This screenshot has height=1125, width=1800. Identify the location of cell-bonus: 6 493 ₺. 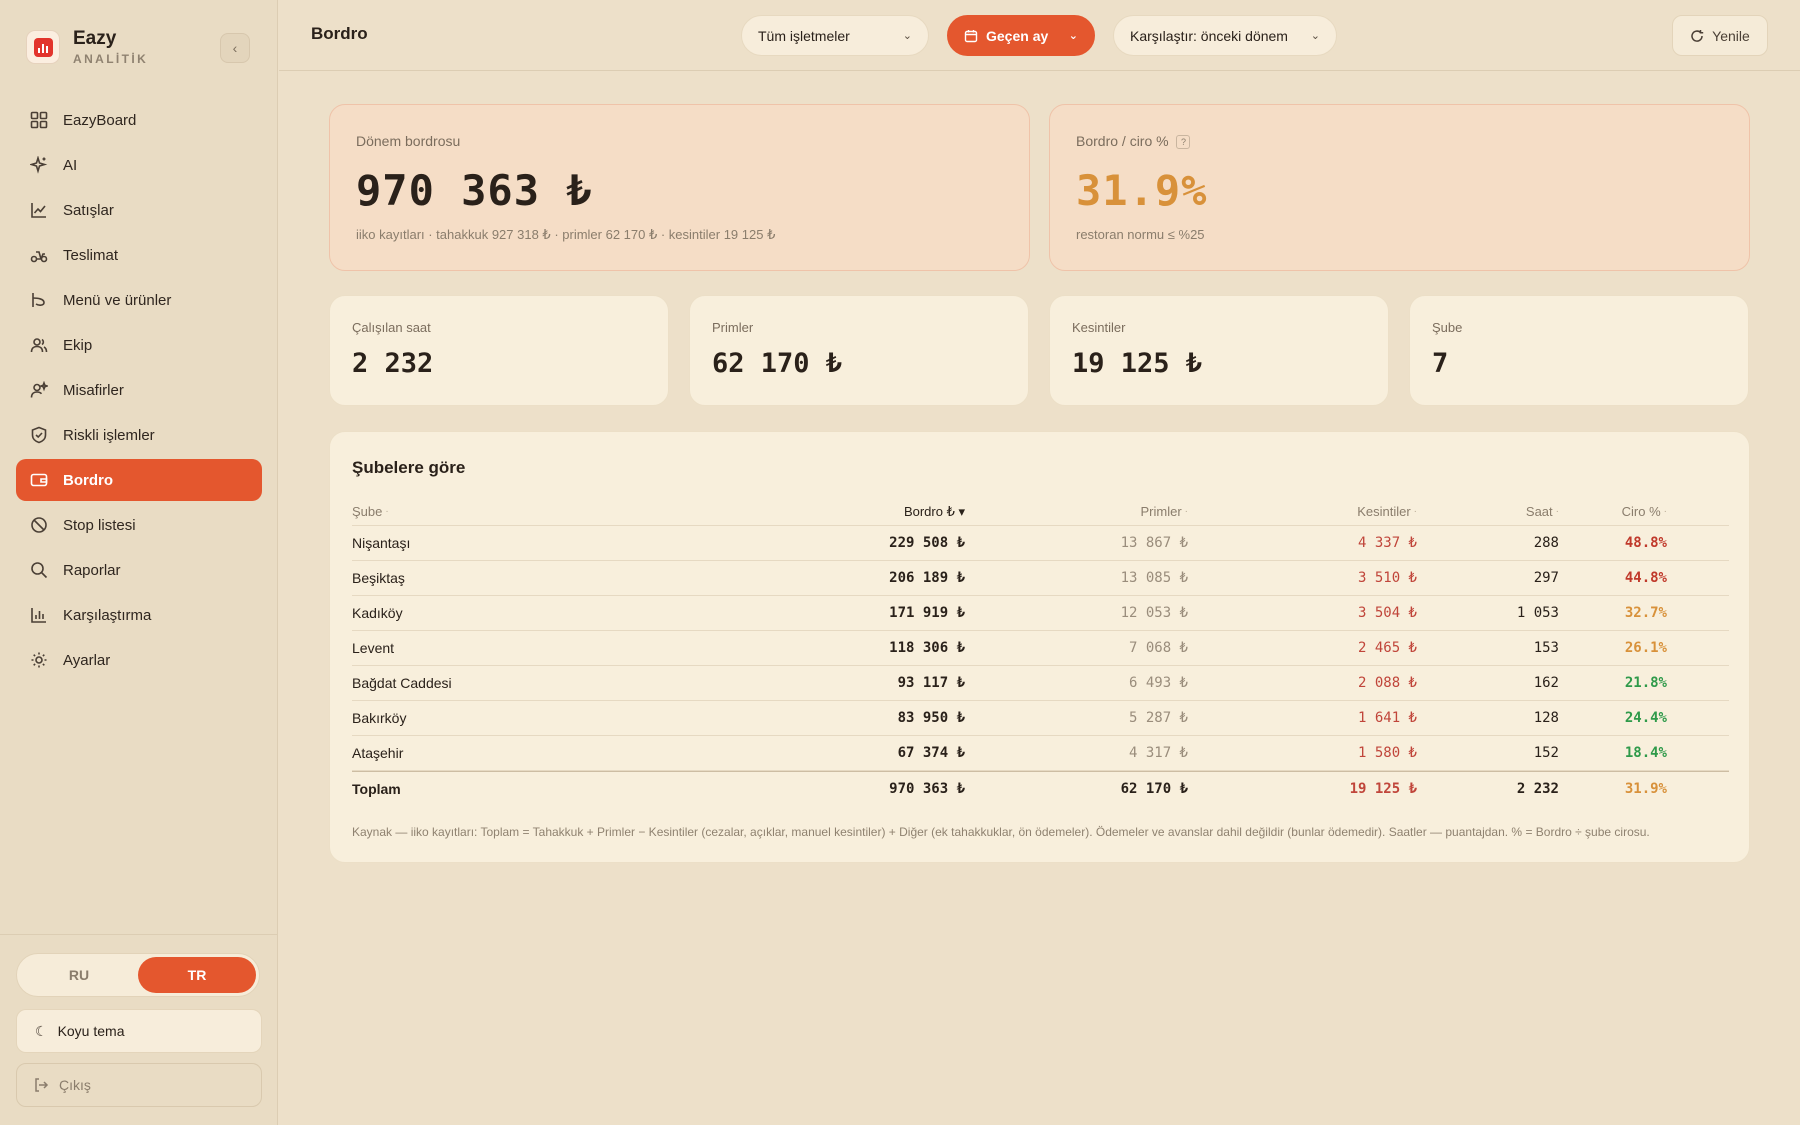
(1158, 683).